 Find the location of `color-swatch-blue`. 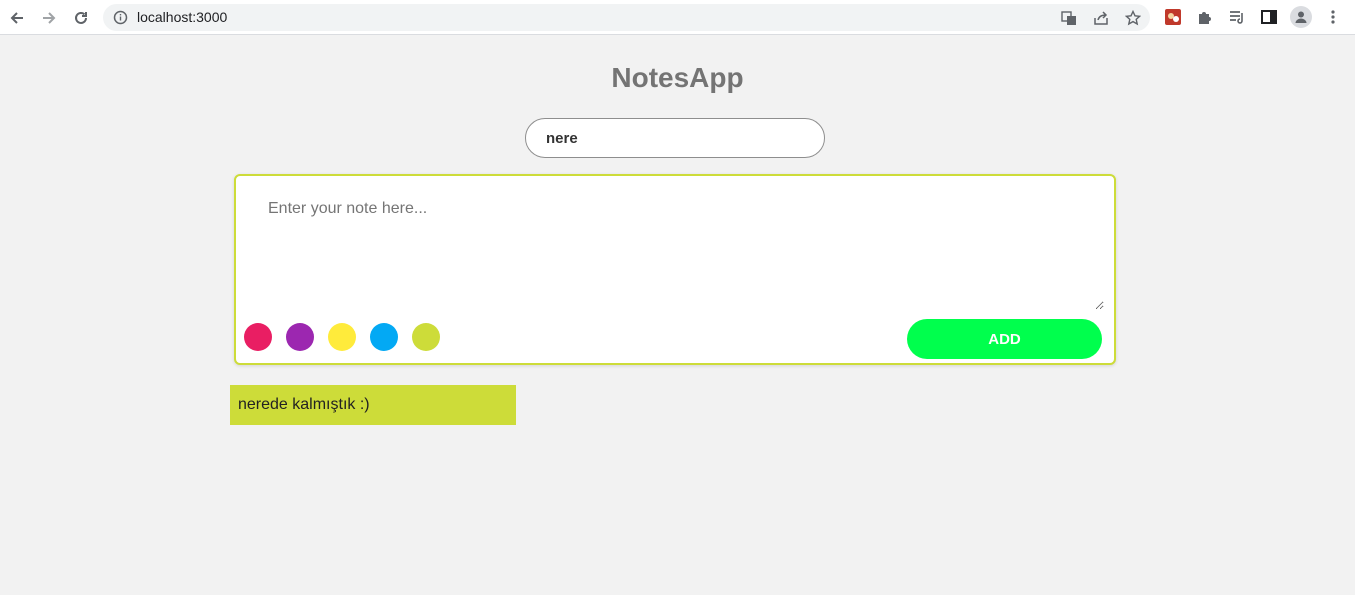

color-swatch-blue is located at coordinates (384, 337).